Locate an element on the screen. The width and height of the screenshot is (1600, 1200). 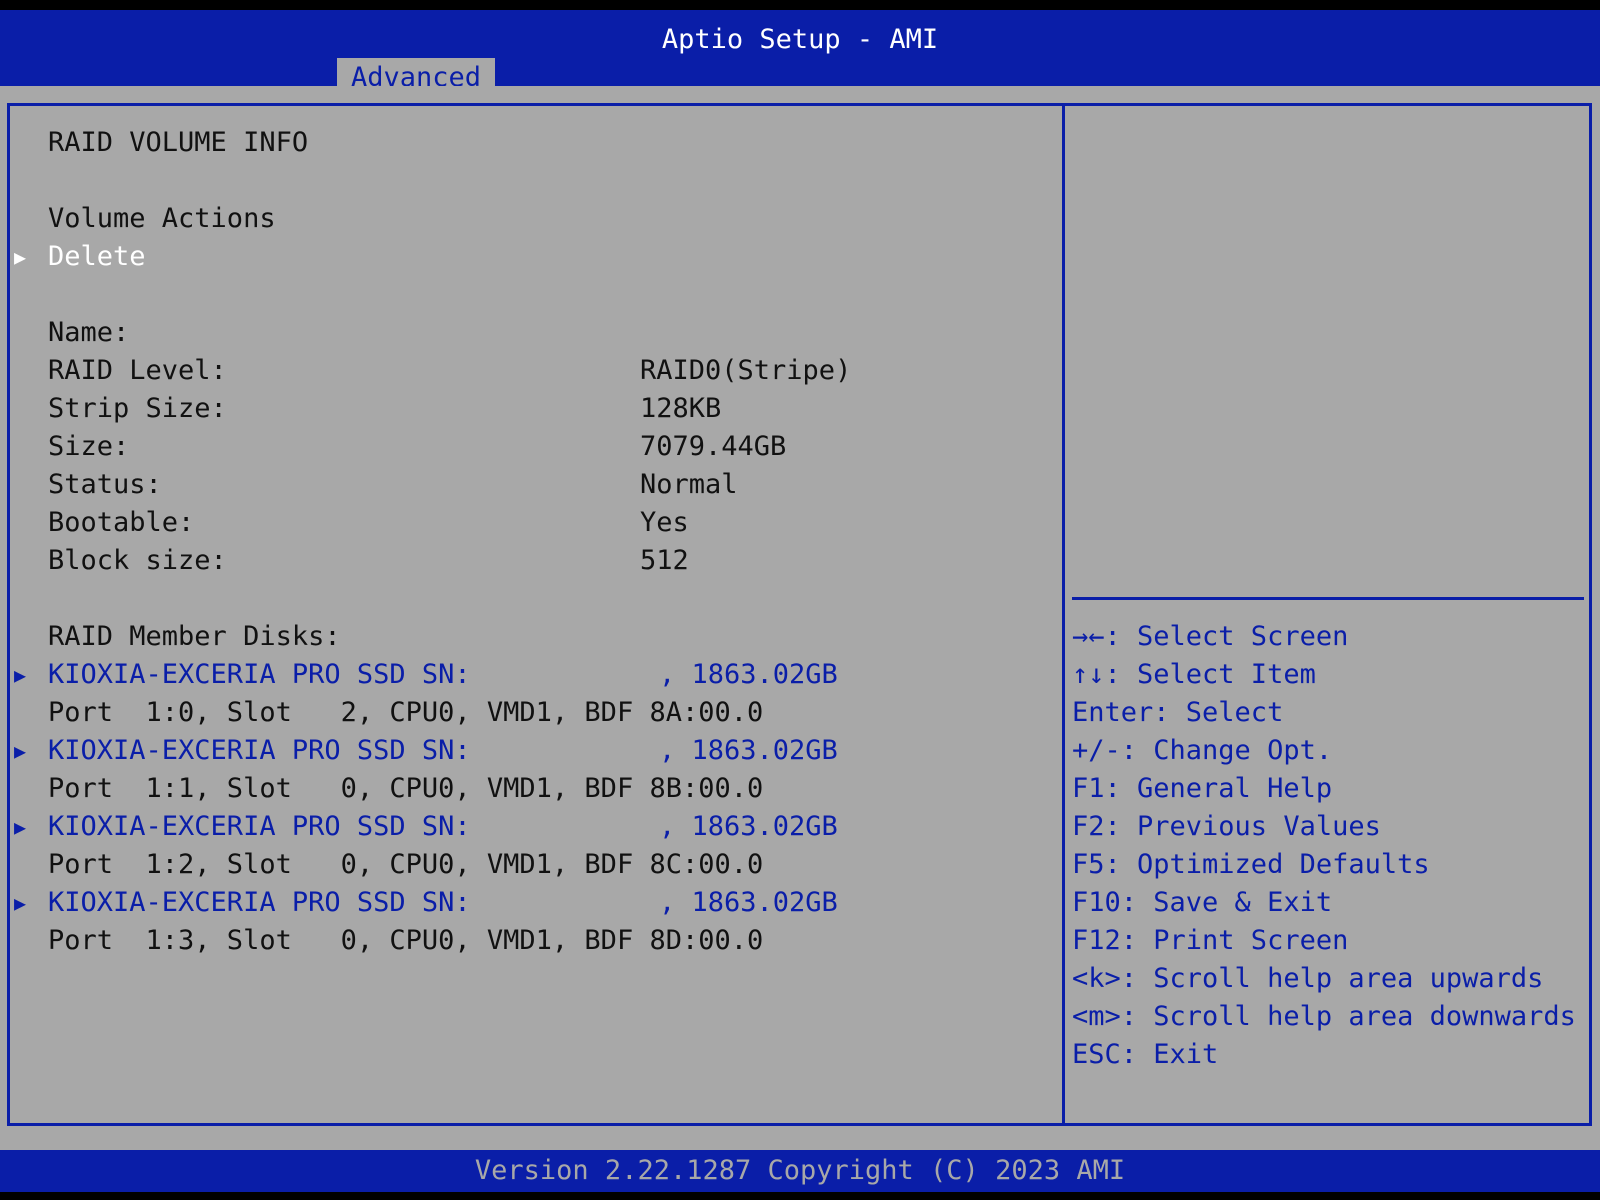
field-label-name: Name: is located at coordinates (89, 332).